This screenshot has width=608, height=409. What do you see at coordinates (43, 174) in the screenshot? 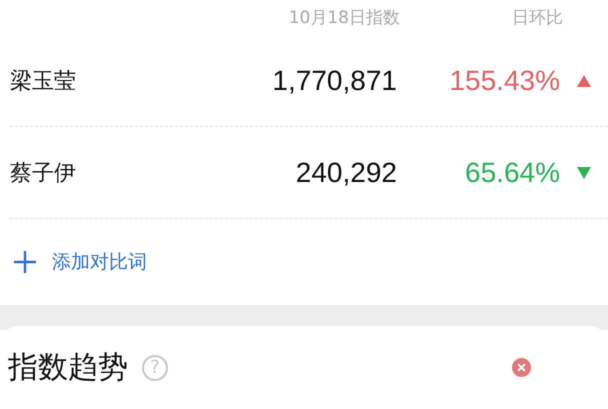
I see `keyword-name: 蔡子伊` at bounding box center [43, 174].